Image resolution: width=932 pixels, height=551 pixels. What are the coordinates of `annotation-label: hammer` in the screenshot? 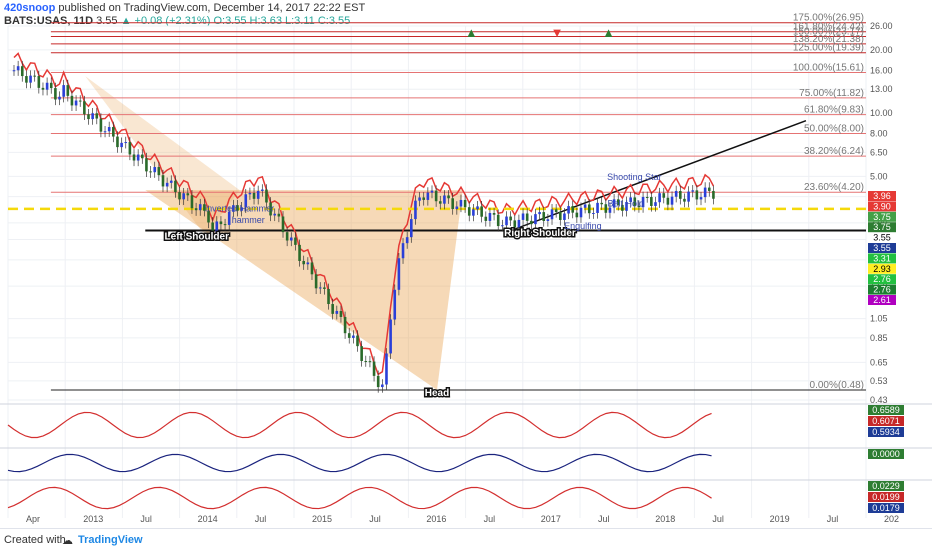 It's located at (248, 220).